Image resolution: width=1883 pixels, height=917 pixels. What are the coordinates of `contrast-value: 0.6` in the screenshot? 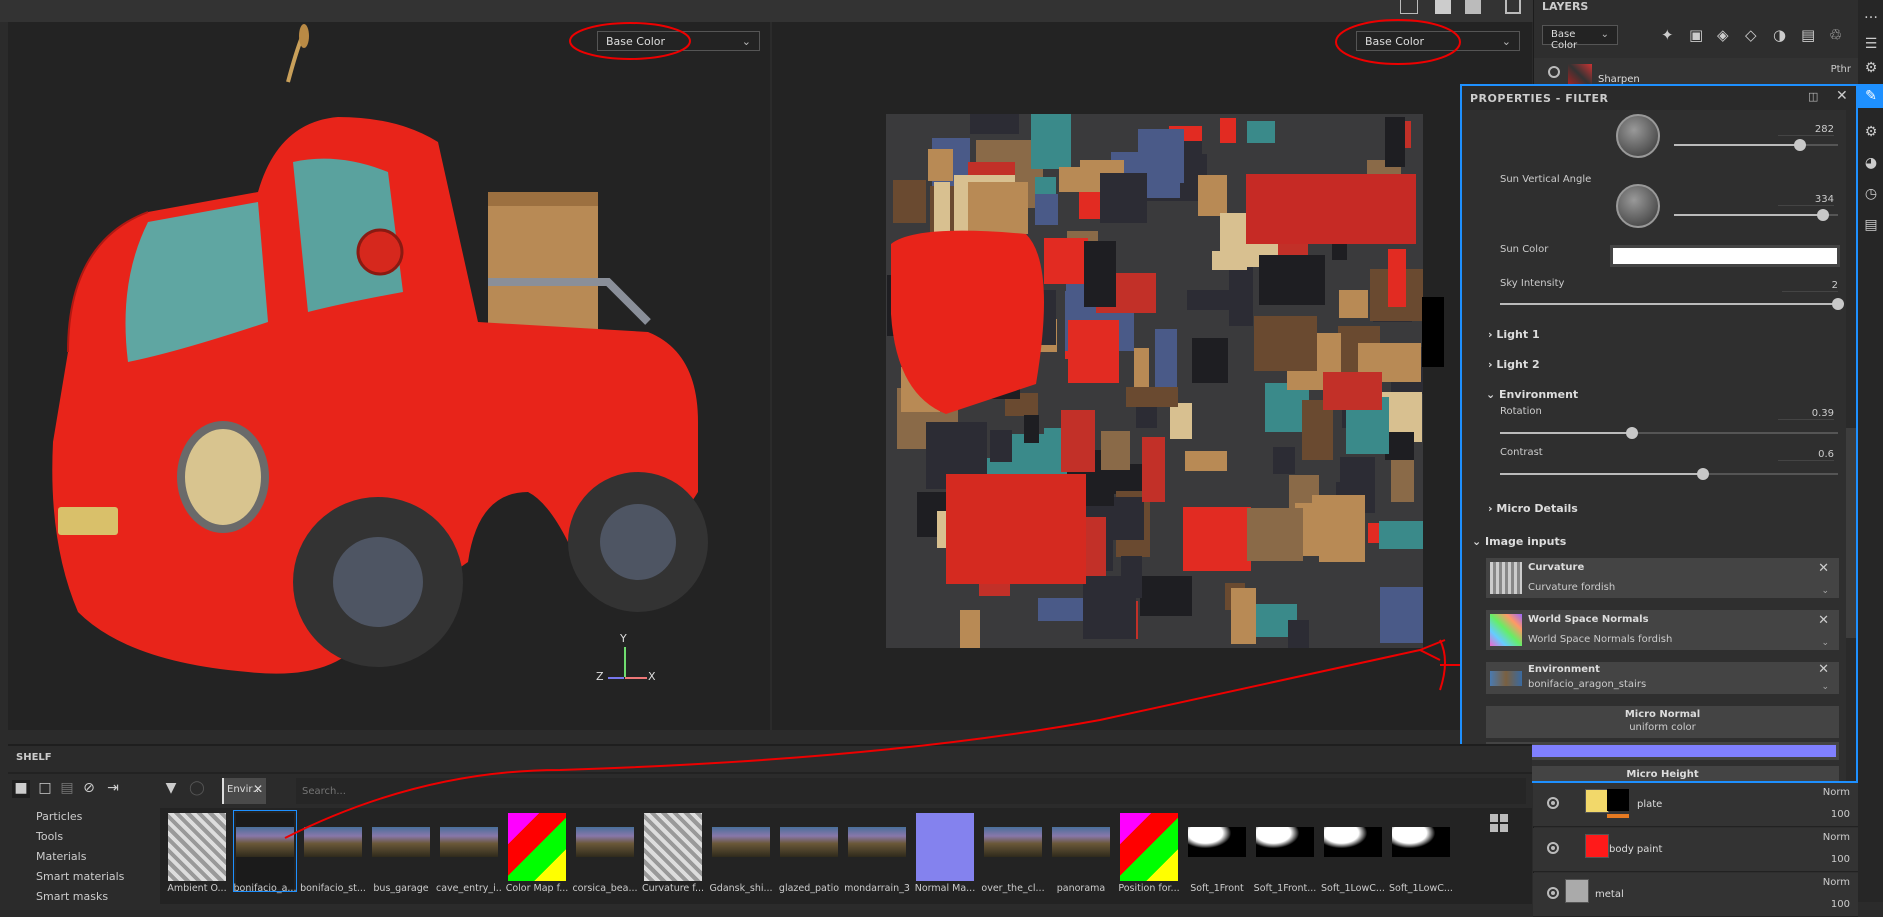 It's located at (1806, 455).